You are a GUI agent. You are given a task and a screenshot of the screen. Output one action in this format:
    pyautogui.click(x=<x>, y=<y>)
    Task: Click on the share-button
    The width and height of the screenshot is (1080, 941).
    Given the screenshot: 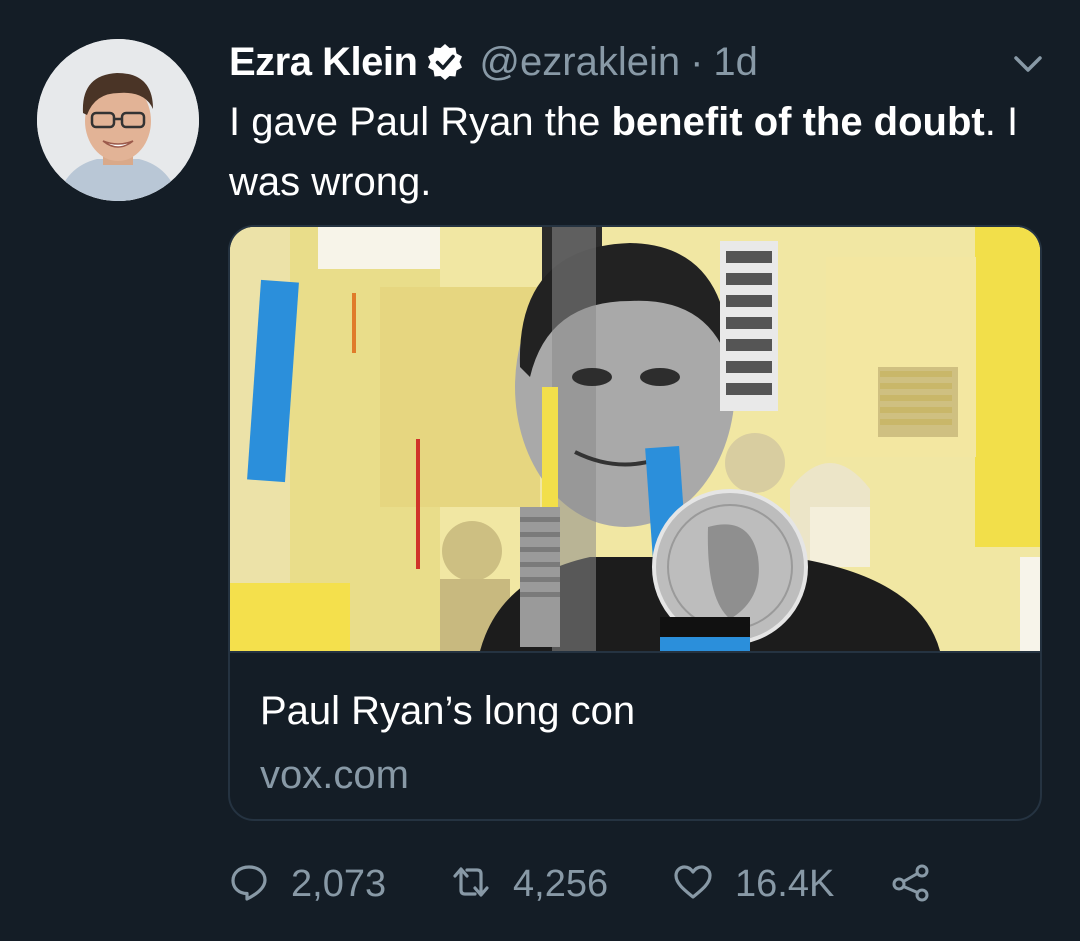 What is the action you would take?
    pyautogui.click(x=911, y=884)
    